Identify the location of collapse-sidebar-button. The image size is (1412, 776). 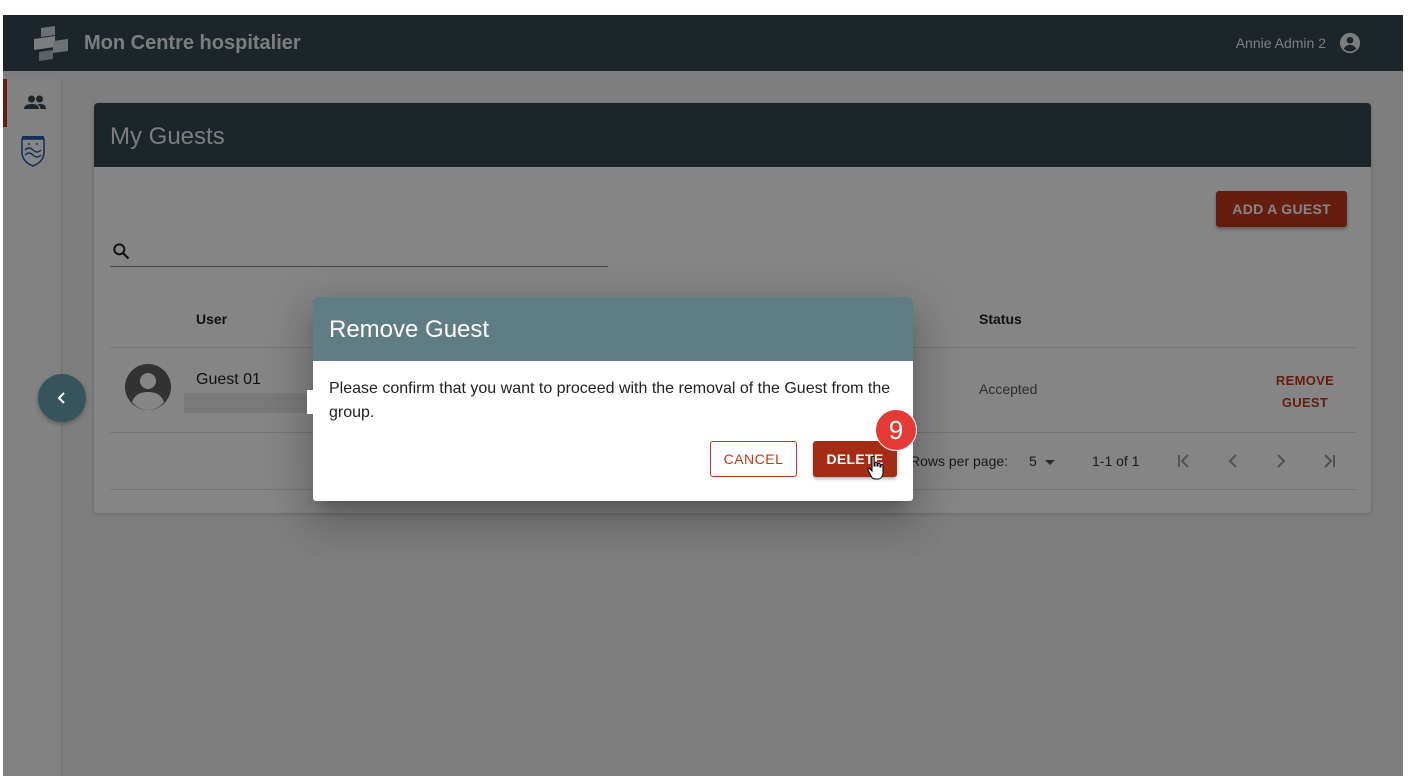
(62, 398).